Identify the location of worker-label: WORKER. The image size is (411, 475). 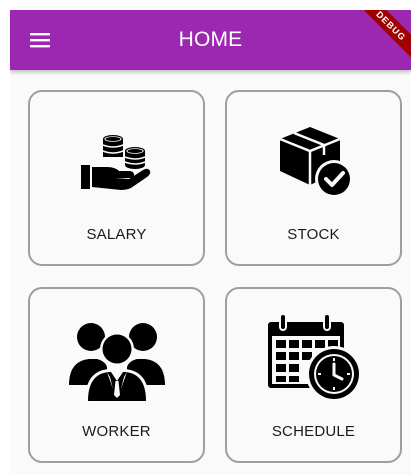
(116, 431).